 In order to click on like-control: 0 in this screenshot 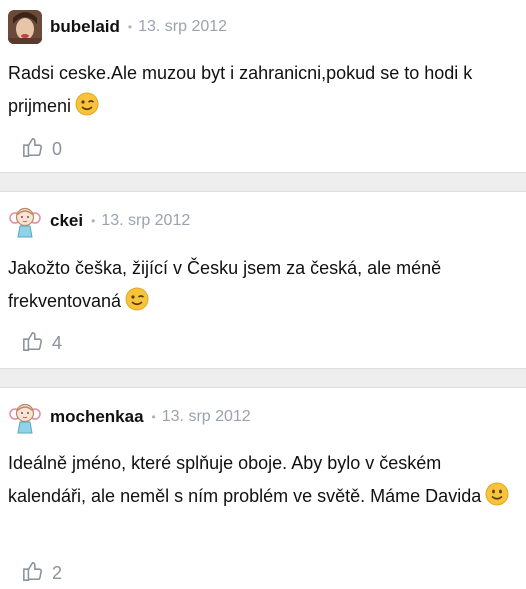, I will do `click(42, 149)`.